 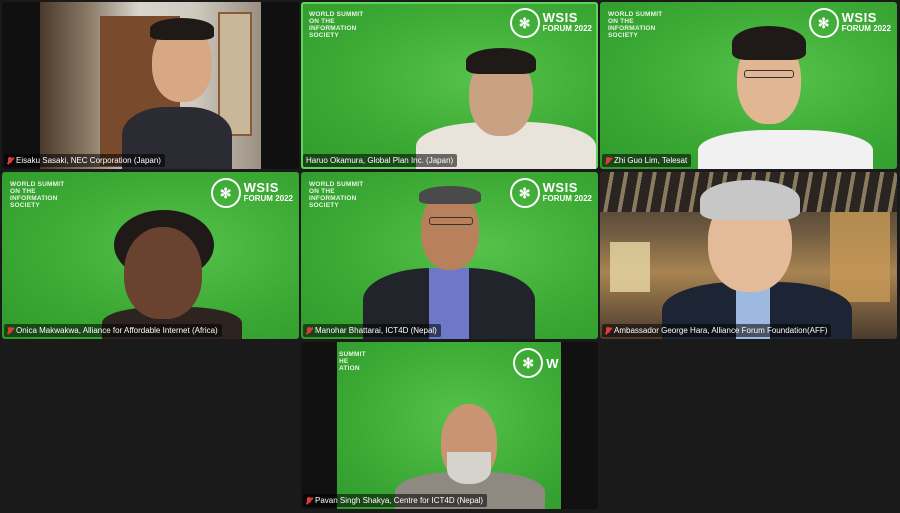 I want to click on participant-name-label: Manohar Bhattarai, ICT4D (Nepal), so click(x=372, y=330).